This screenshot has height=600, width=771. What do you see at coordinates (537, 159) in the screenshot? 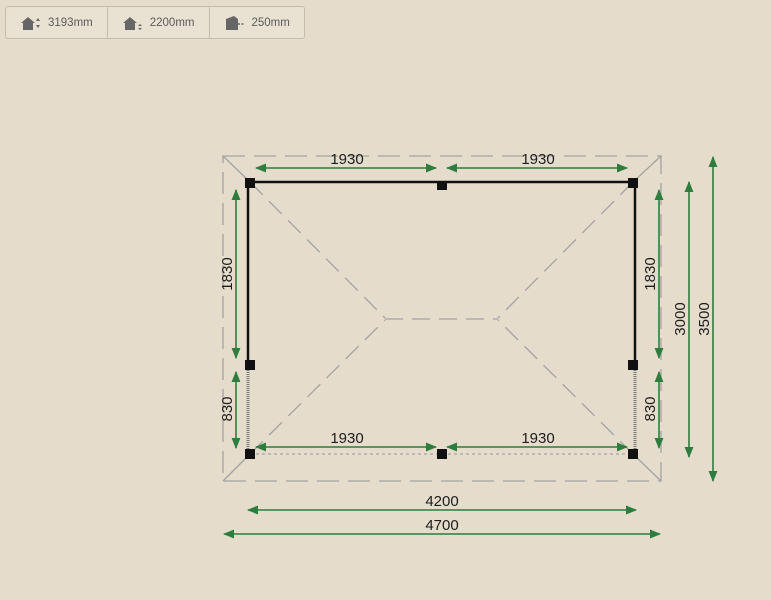
I see `label-top-right: 1930` at bounding box center [537, 159].